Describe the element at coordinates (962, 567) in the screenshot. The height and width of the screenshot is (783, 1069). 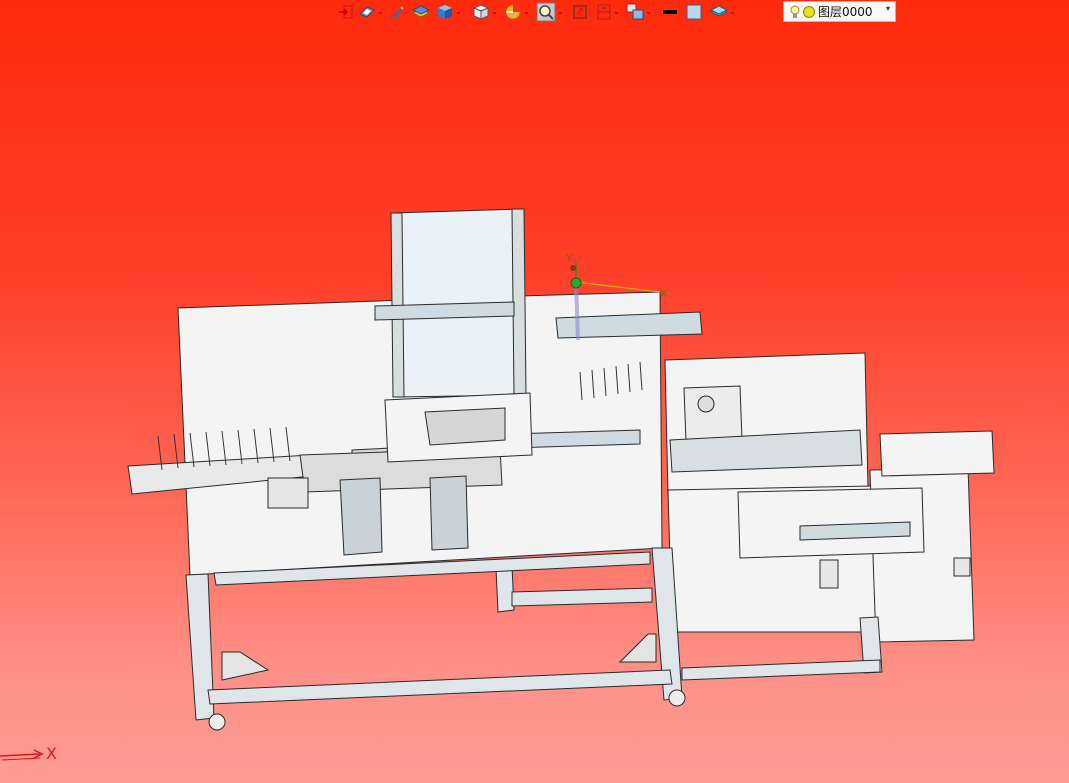
I see `fixture-far-right` at that location.